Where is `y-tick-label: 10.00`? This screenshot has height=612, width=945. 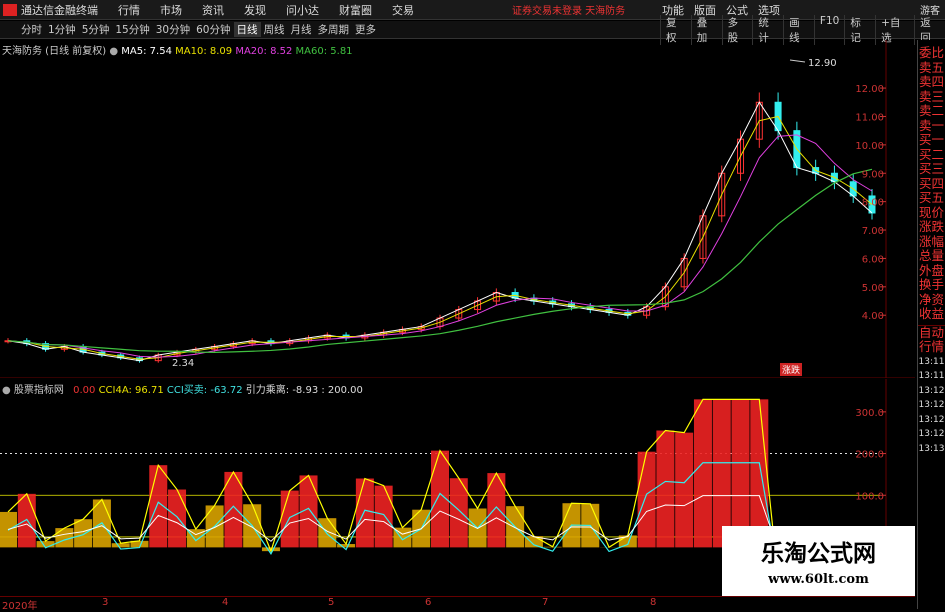
y-tick-label: 10.00 is located at coordinates (869, 146).